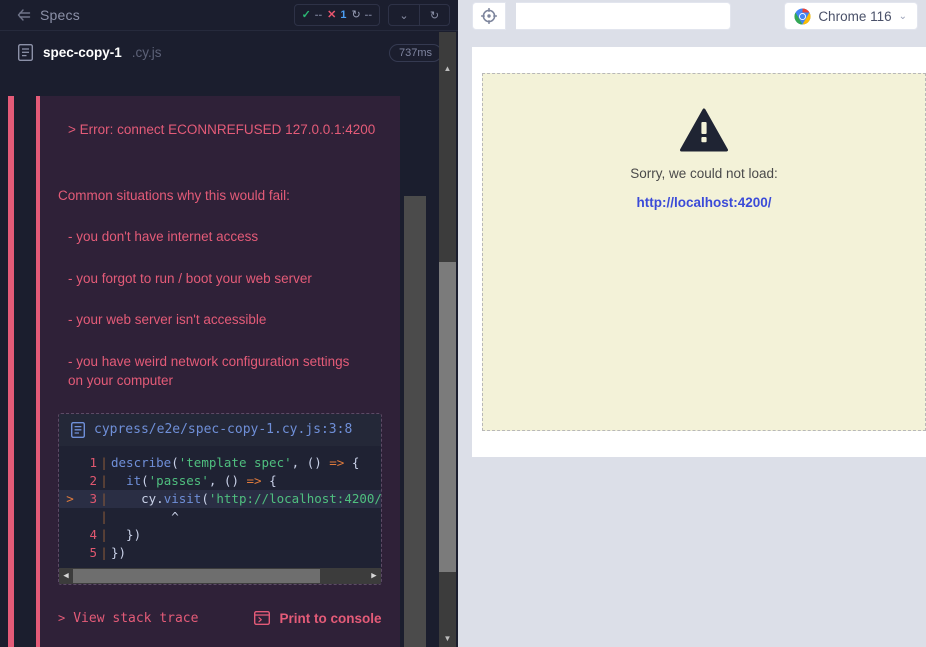 This screenshot has height=647, width=926. Describe the element at coordinates (196, 575) in the screenshot. I see `code-hscroll-thumb` at that location.